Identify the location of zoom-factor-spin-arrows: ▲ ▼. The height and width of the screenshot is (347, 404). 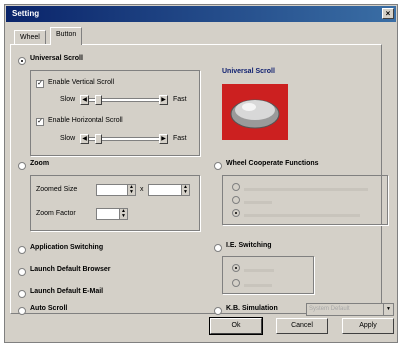
(123, 214).